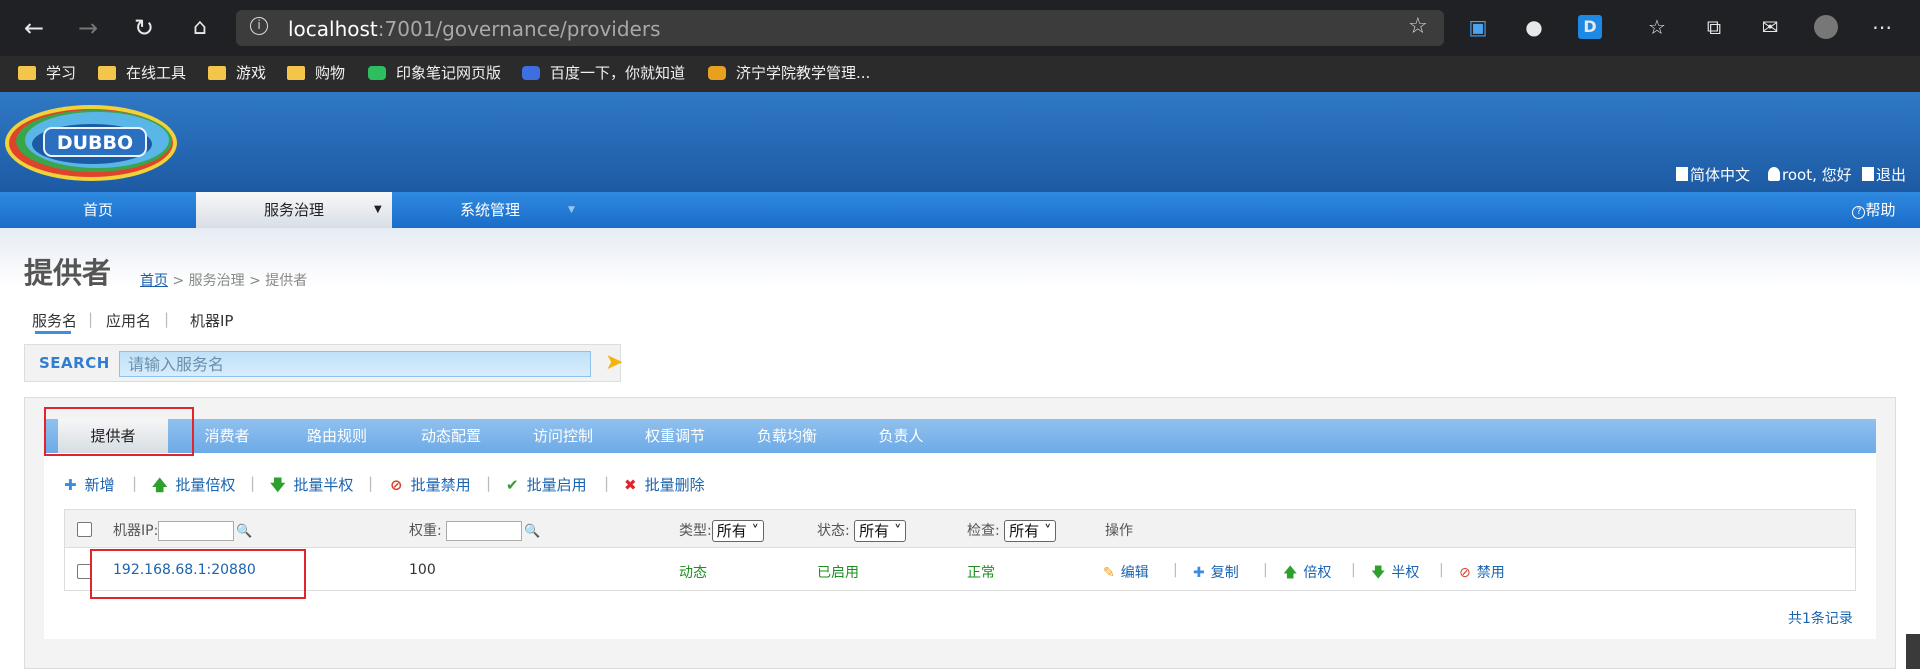  I want to click on select-all-checkbox, so click(84, 529).